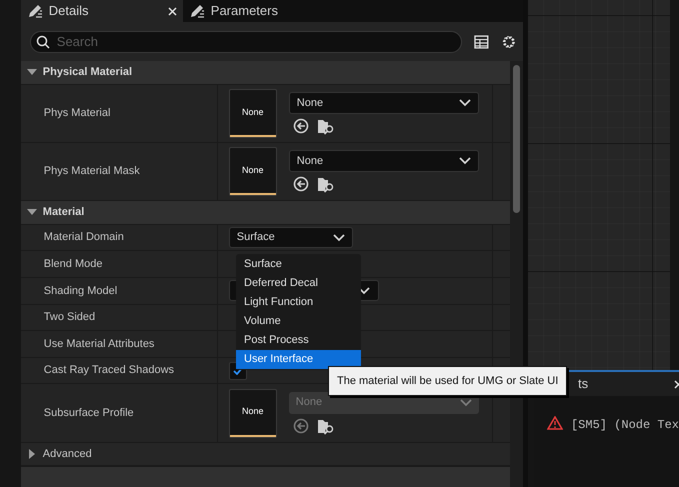  What do you see at coordinates (298, 302) in the screenshot?
I see `dropdown-option: Light Function` at bounding box center [298, 302].